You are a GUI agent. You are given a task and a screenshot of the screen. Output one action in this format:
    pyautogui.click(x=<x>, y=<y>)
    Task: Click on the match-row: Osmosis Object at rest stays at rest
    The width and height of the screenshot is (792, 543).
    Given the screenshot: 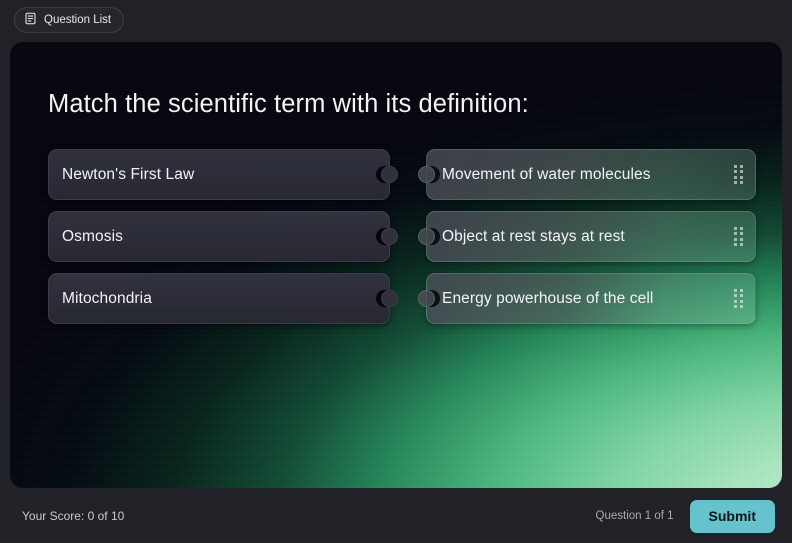 What is the action you would take?
    pyautogui.click(x=402, y=236)
    